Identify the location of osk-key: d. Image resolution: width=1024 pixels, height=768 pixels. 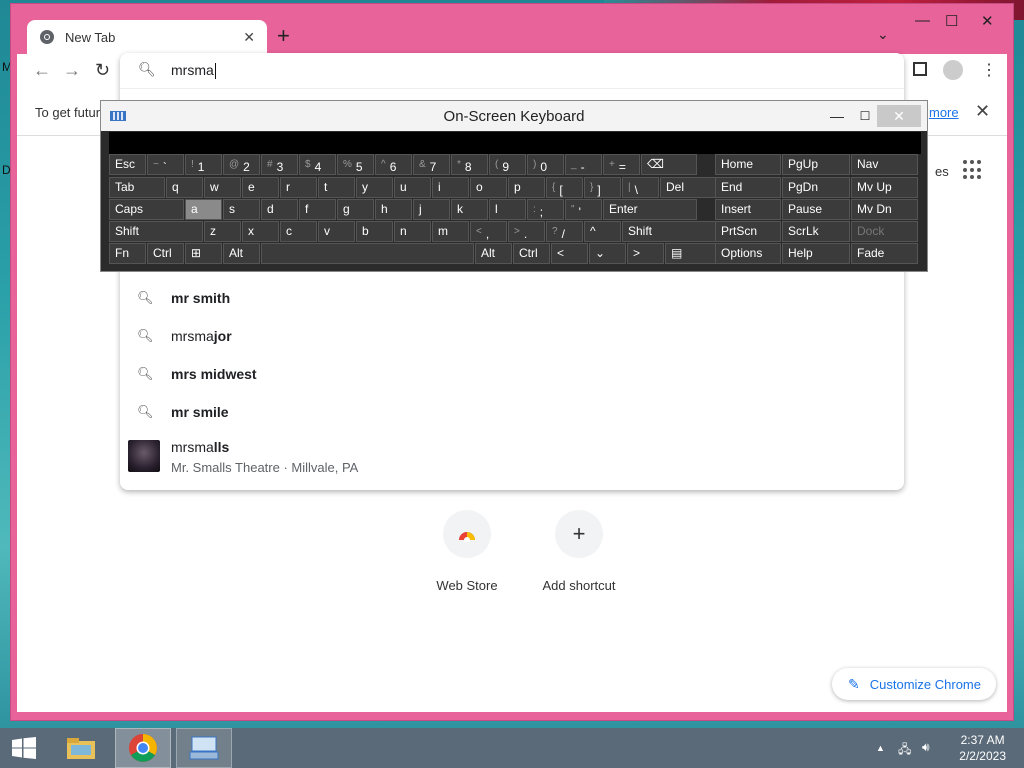
(279, 209).